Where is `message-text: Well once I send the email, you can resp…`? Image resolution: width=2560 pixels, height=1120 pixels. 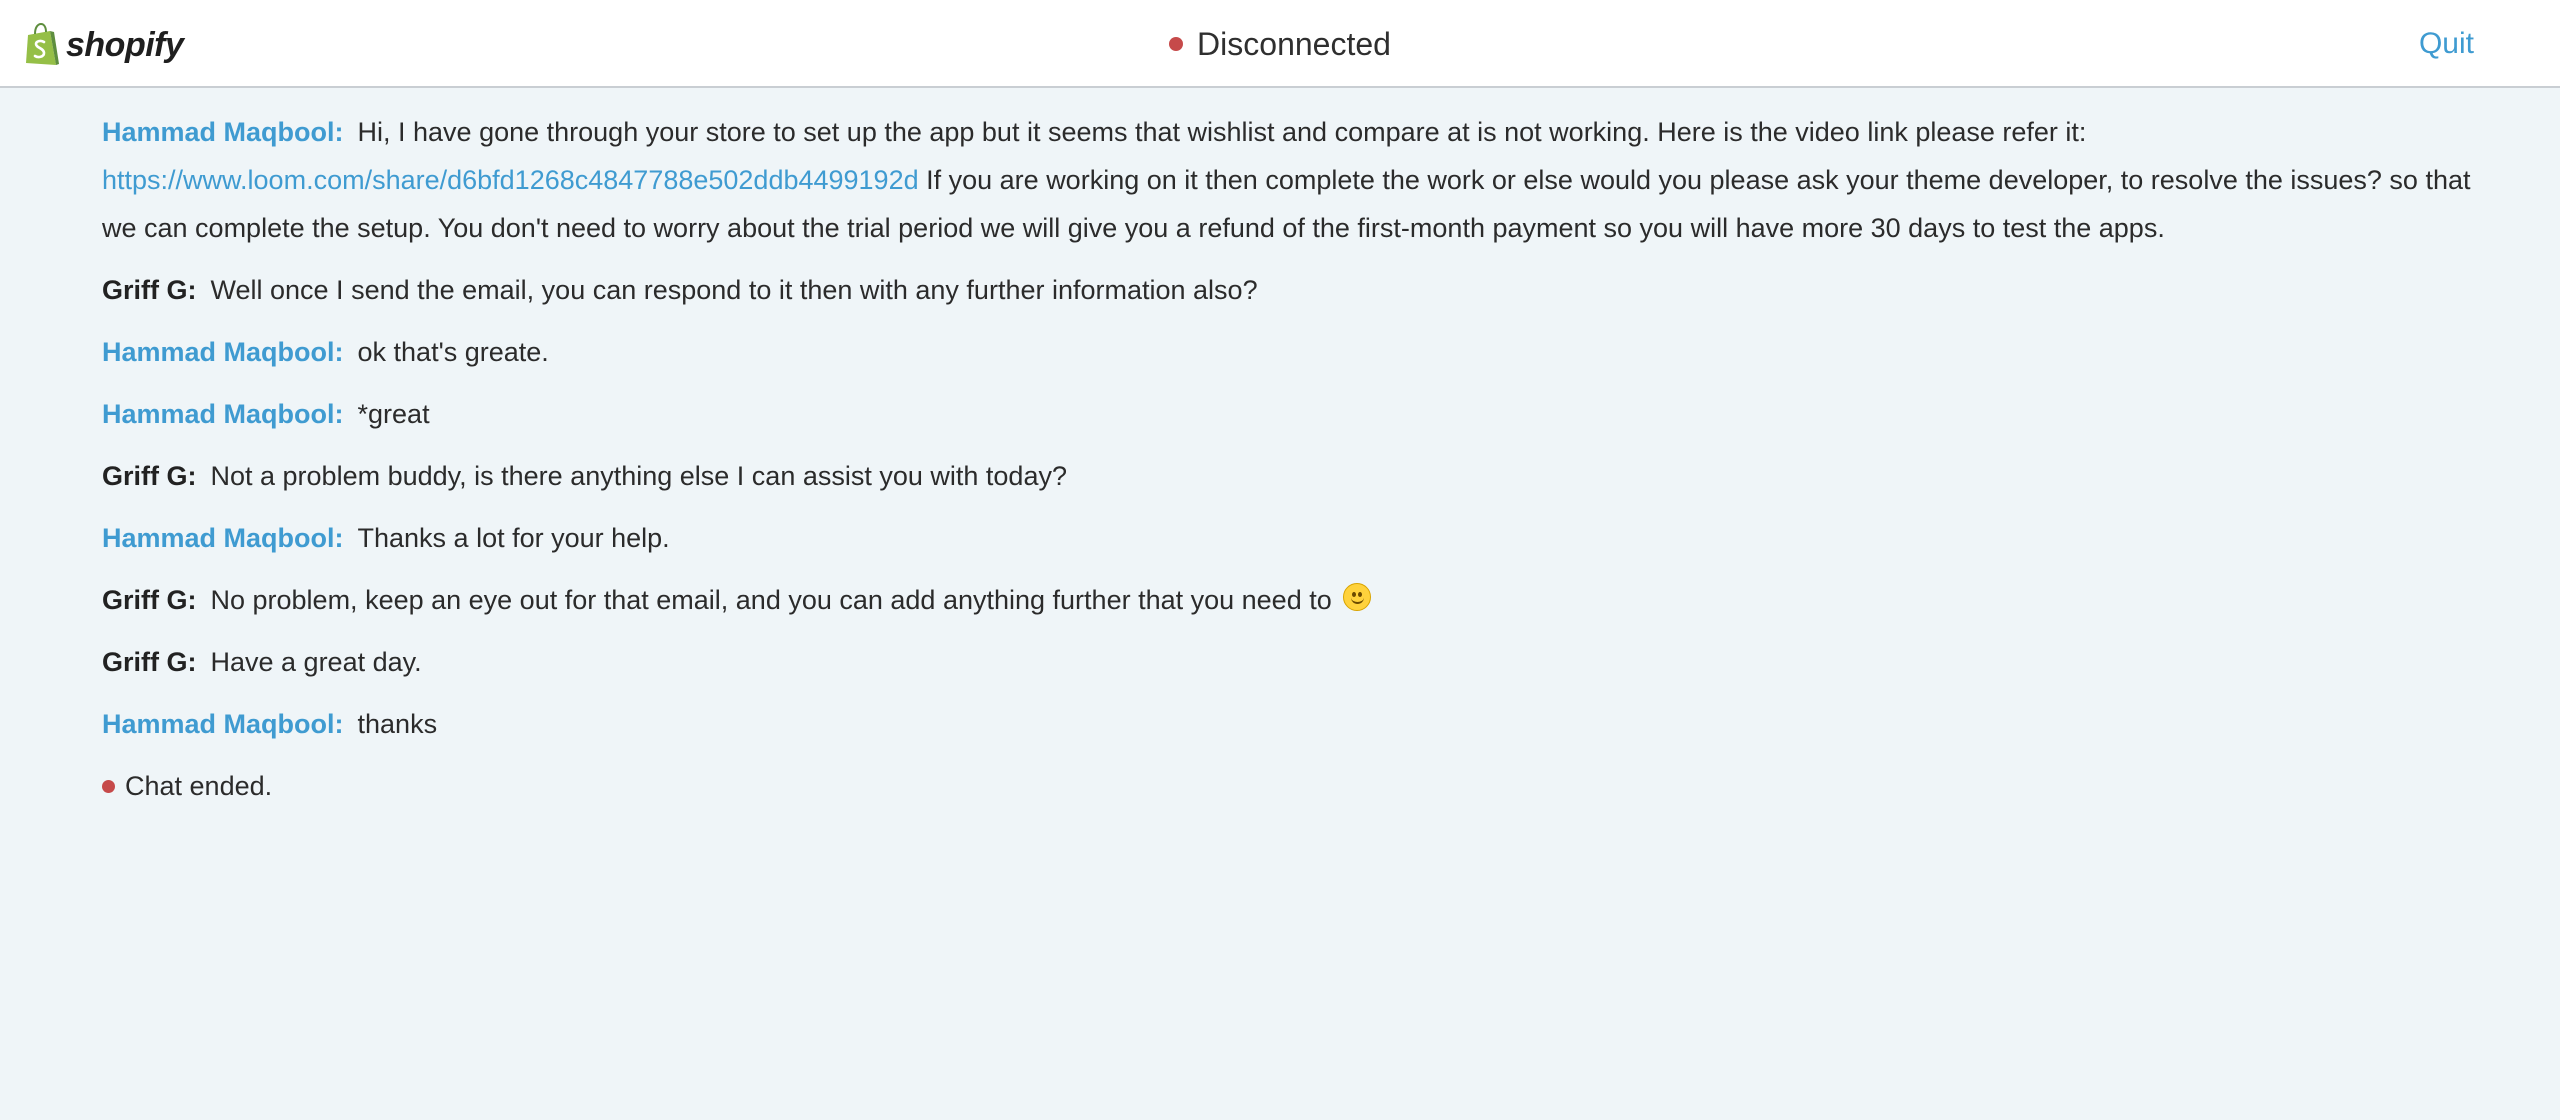
message-text: Well once I send the email, you can resp… is located at coordinates (734, 290).